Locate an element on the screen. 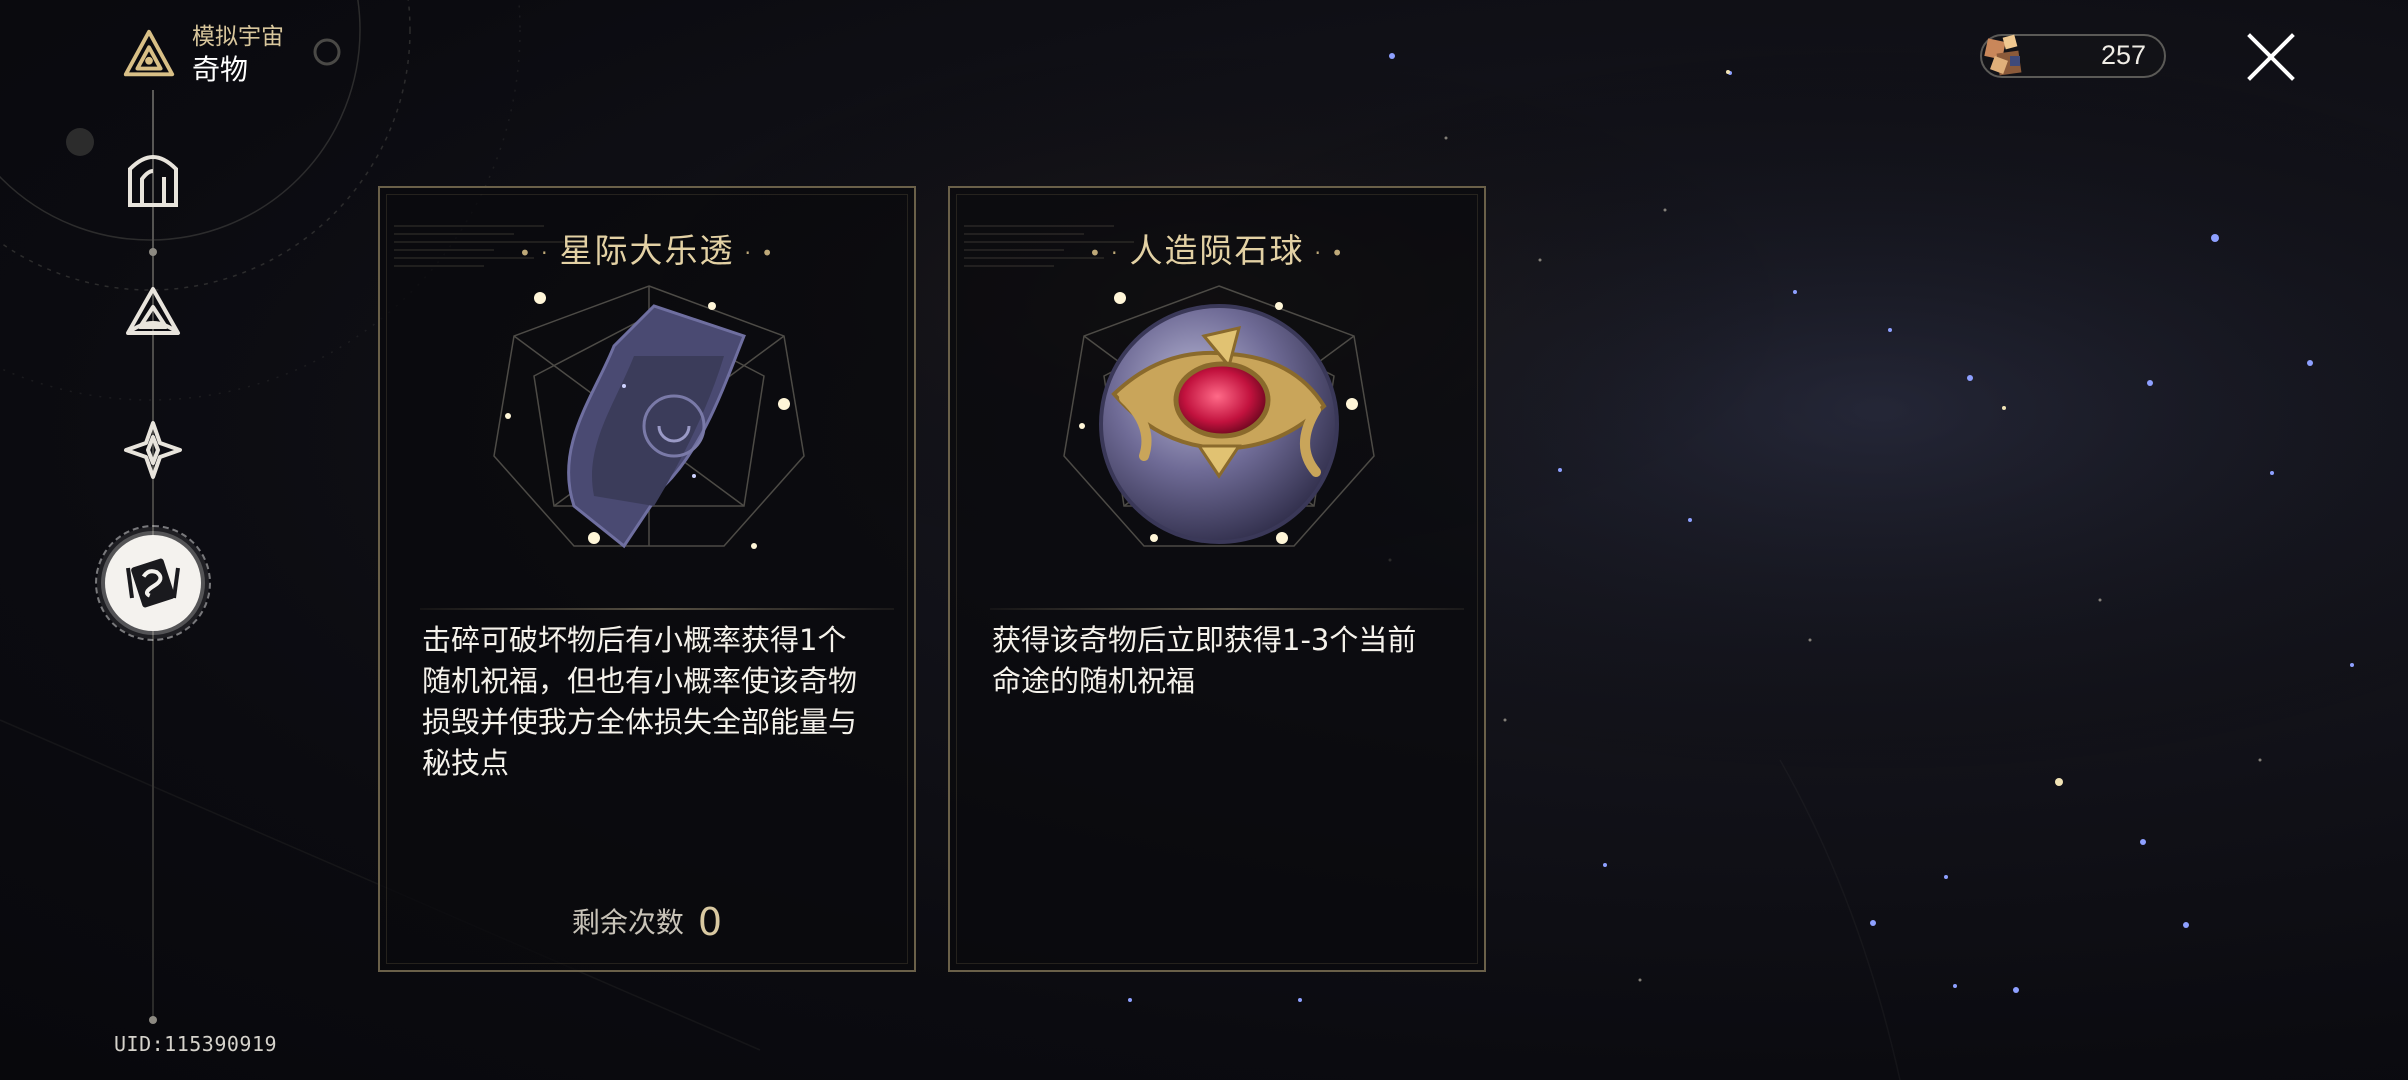  sidebar-item-paths is located at coordinates (153, 314).